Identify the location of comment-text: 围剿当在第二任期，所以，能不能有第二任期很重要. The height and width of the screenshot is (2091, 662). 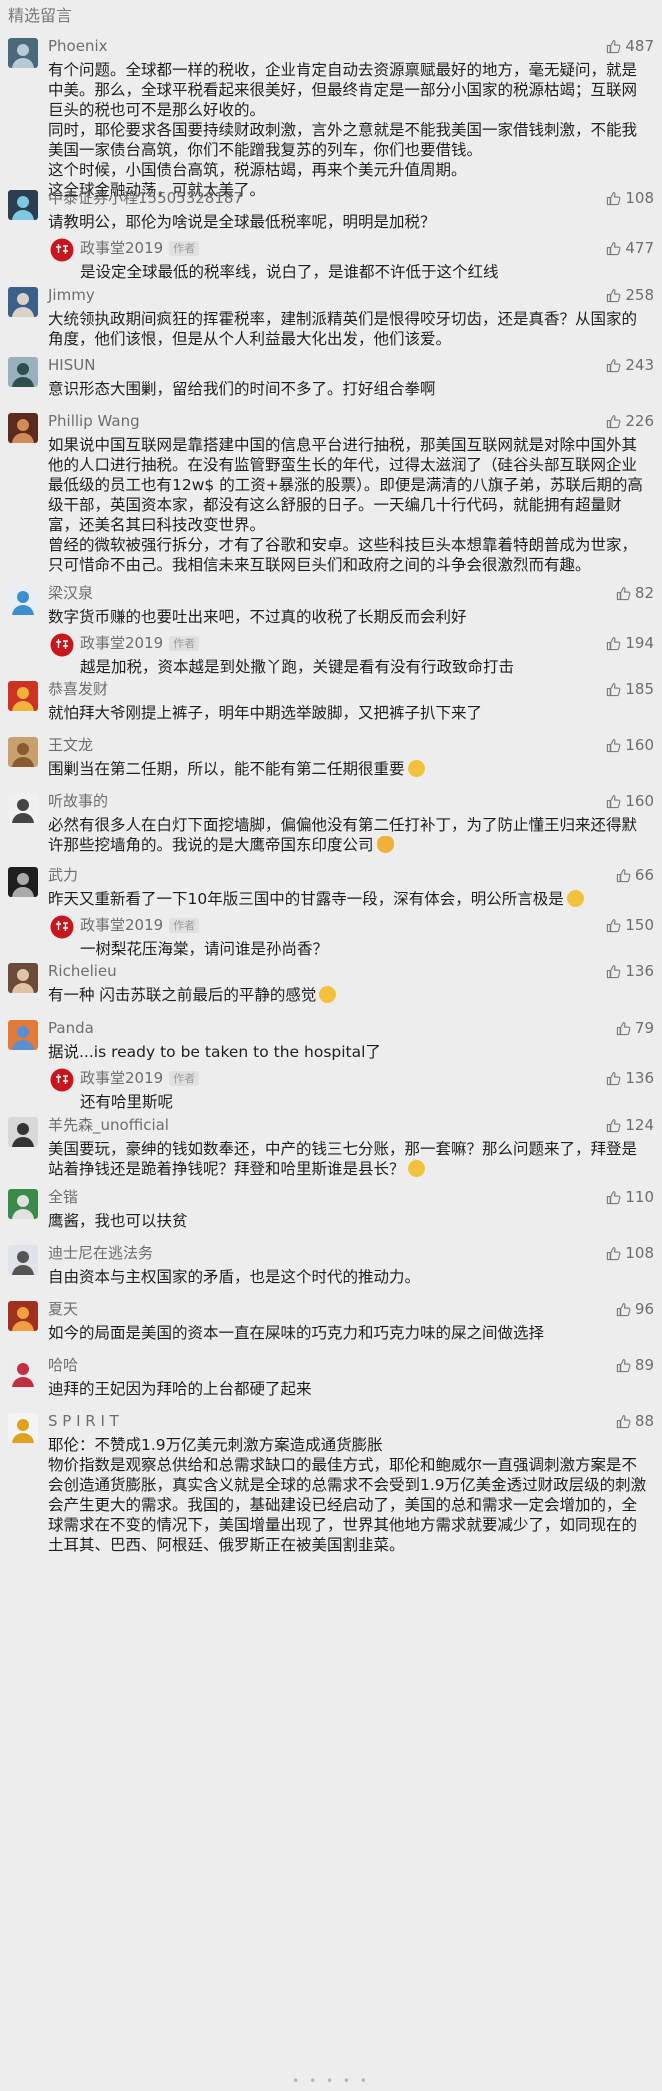
(348, 769).